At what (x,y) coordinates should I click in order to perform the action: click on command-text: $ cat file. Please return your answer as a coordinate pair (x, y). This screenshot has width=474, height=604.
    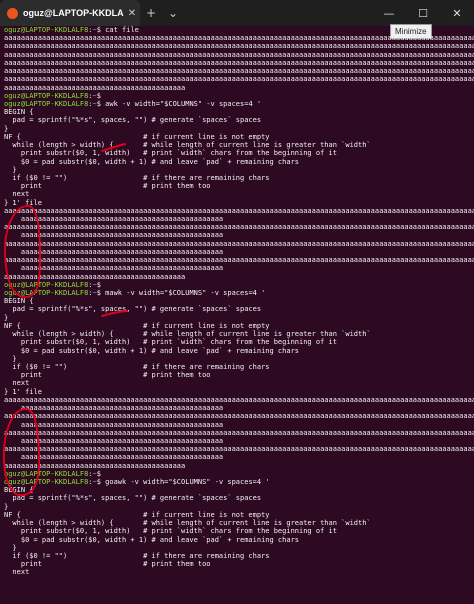
    Looking at the image, I should click on (117, 30).